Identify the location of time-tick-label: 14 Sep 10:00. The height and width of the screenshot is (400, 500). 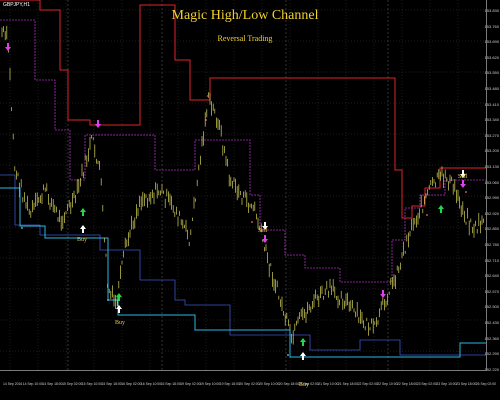
(32, 384).